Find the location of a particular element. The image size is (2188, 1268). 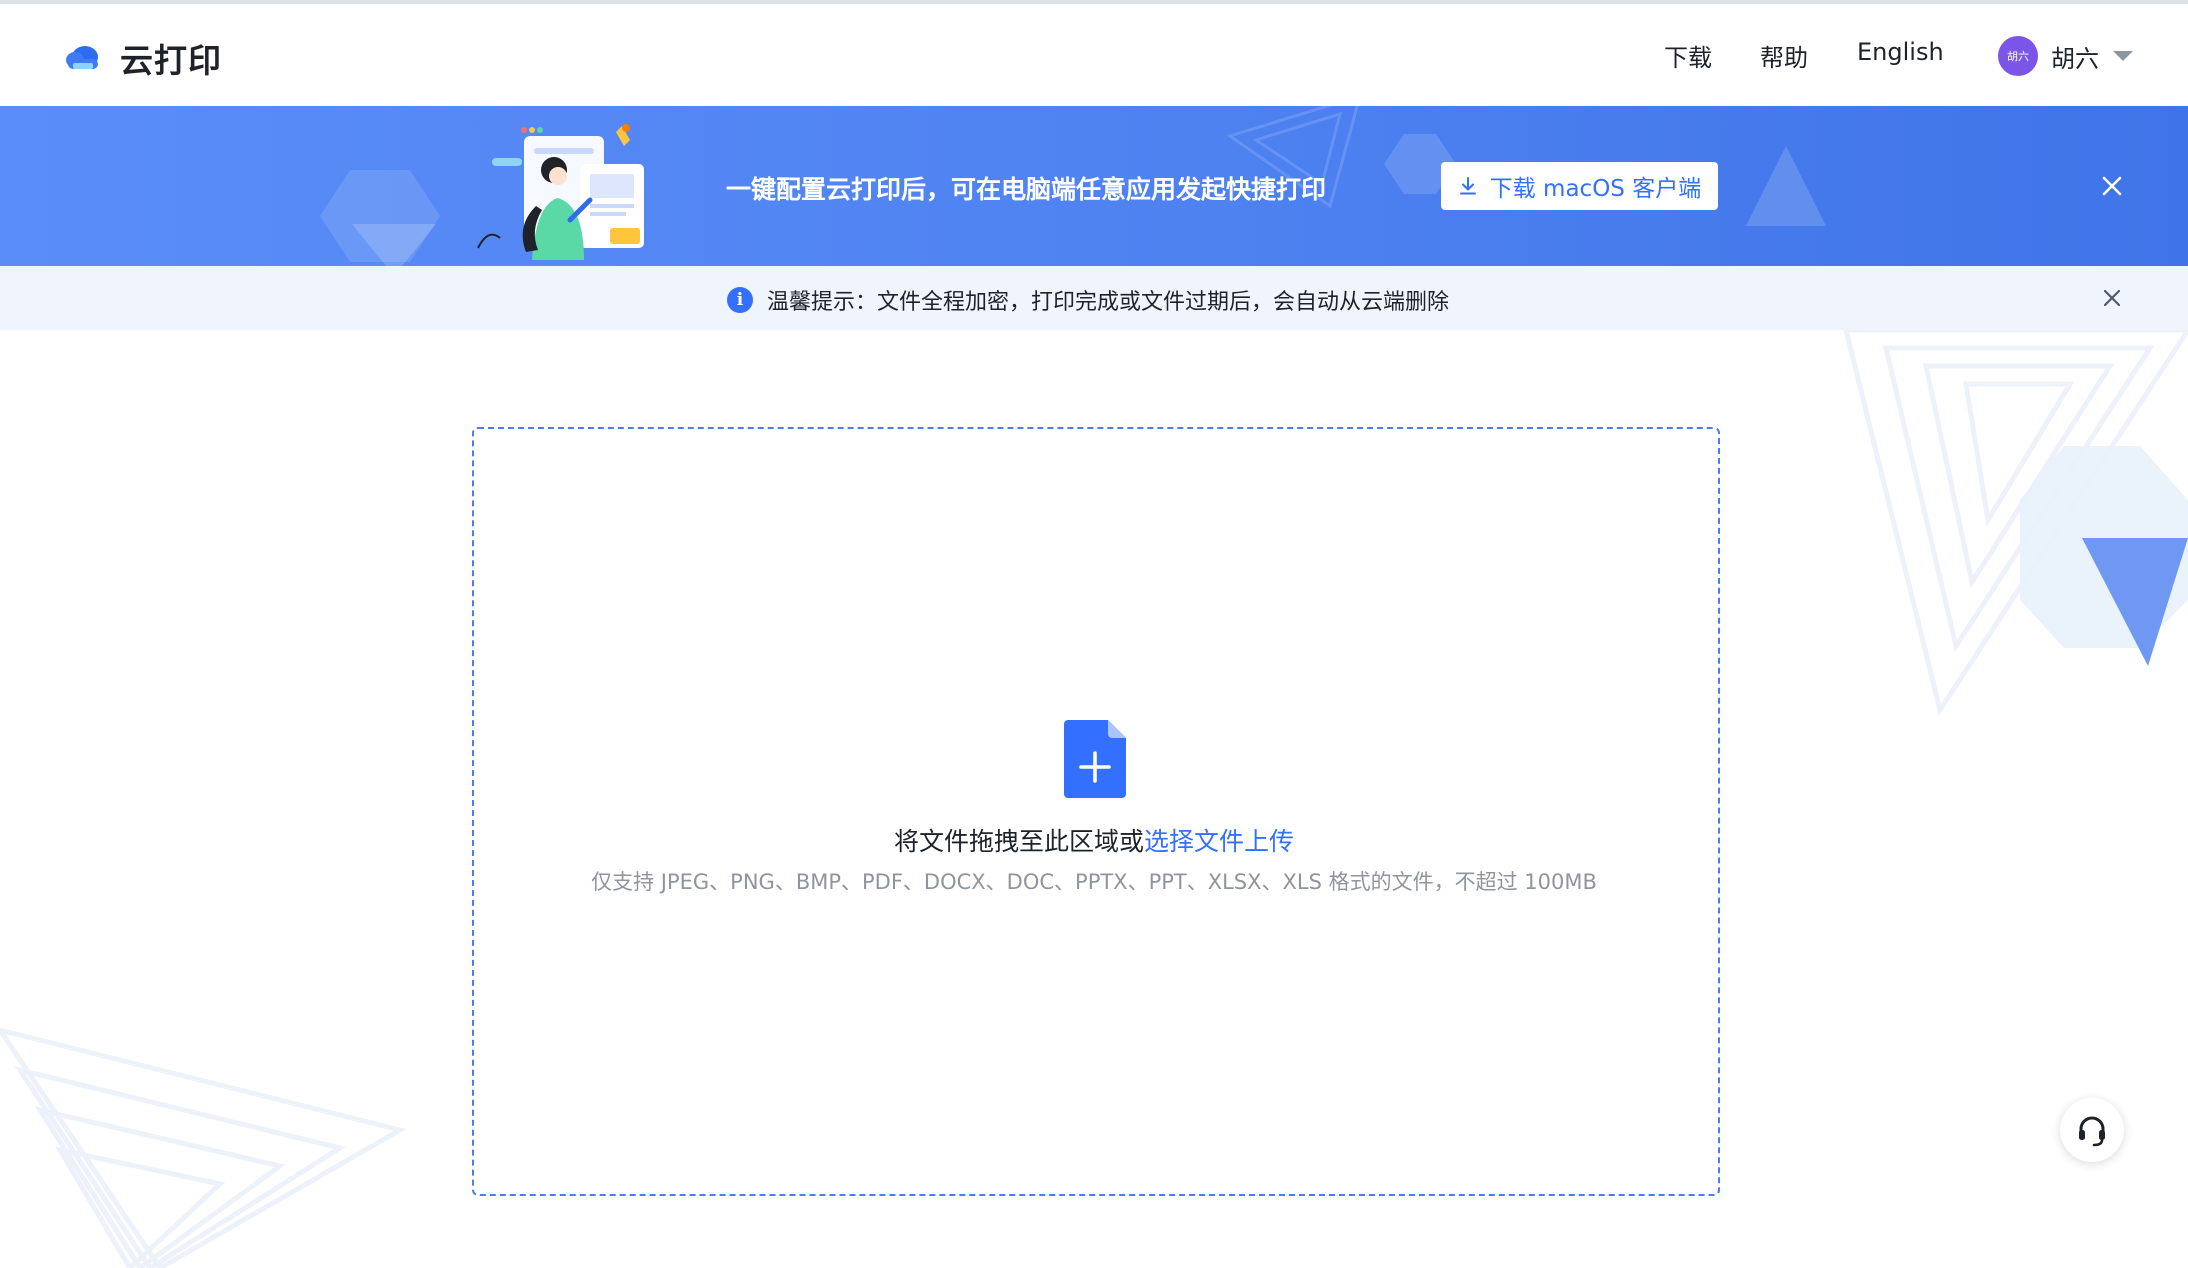

tip-bar: i 温馨提示：文件全程加密，打印完成或文件过期后，会自动从云端删除 is located at coordinates (1094, 298).